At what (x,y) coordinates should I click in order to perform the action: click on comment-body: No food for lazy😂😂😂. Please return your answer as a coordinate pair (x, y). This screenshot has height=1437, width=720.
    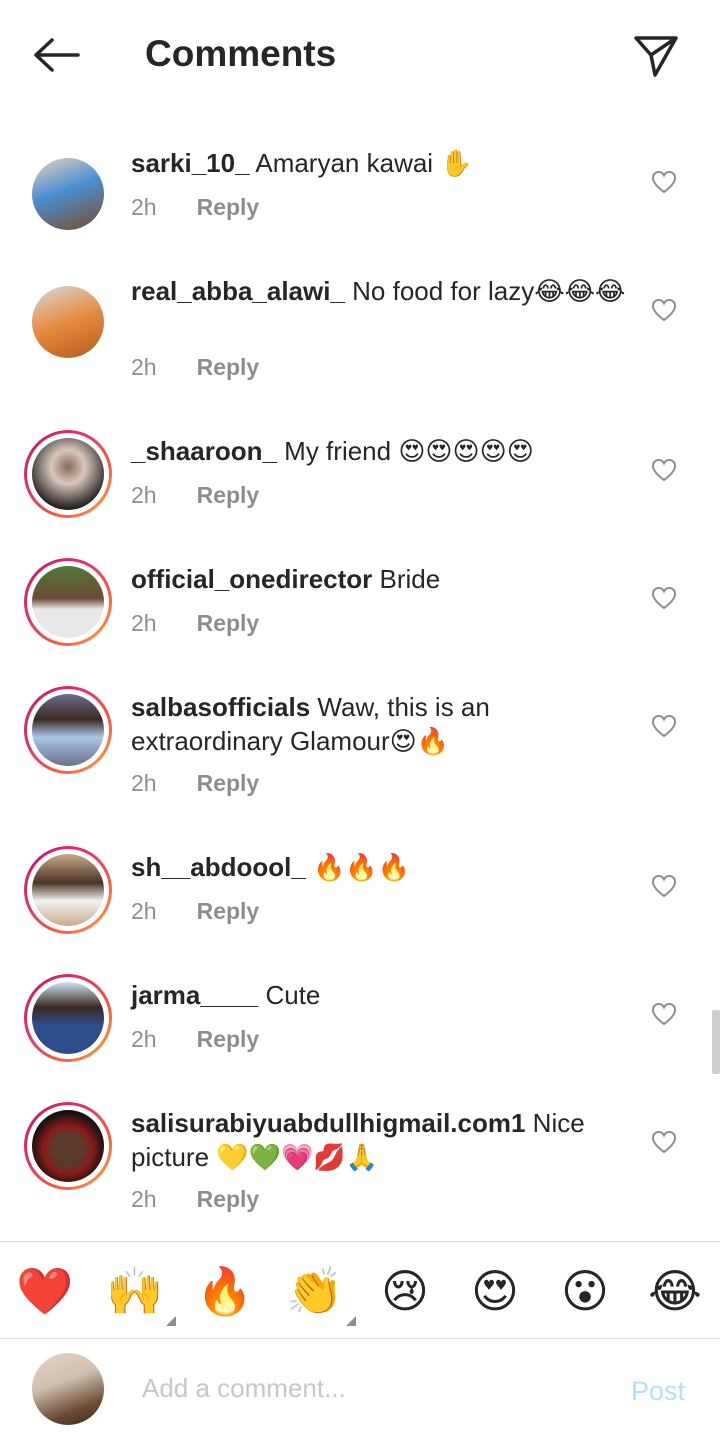
    Looking at the image, I should click on (485, 291).